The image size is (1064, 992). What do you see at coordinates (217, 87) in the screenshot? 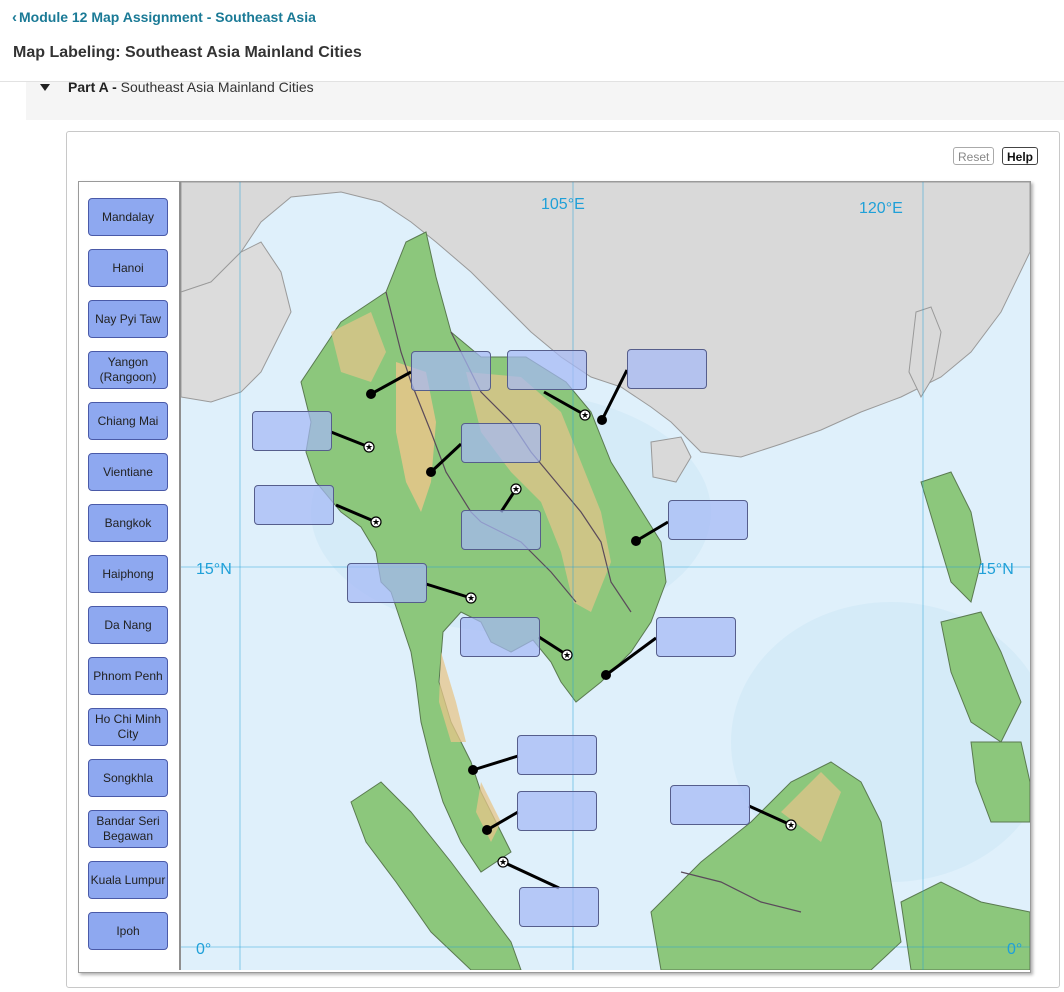
I see `part-name: Southeast Asia Mainland Cities` at bounding box center [217, 87].